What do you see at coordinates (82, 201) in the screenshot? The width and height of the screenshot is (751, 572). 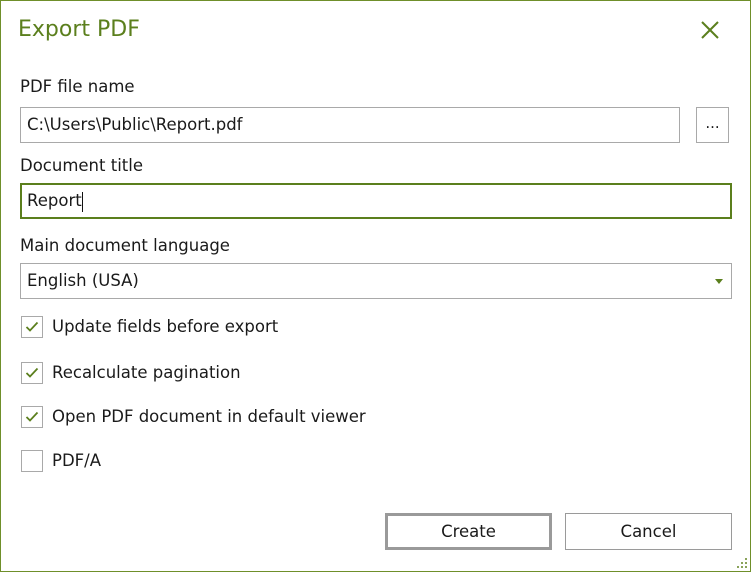 I see `text-caret` at bounding box center [82, 201].